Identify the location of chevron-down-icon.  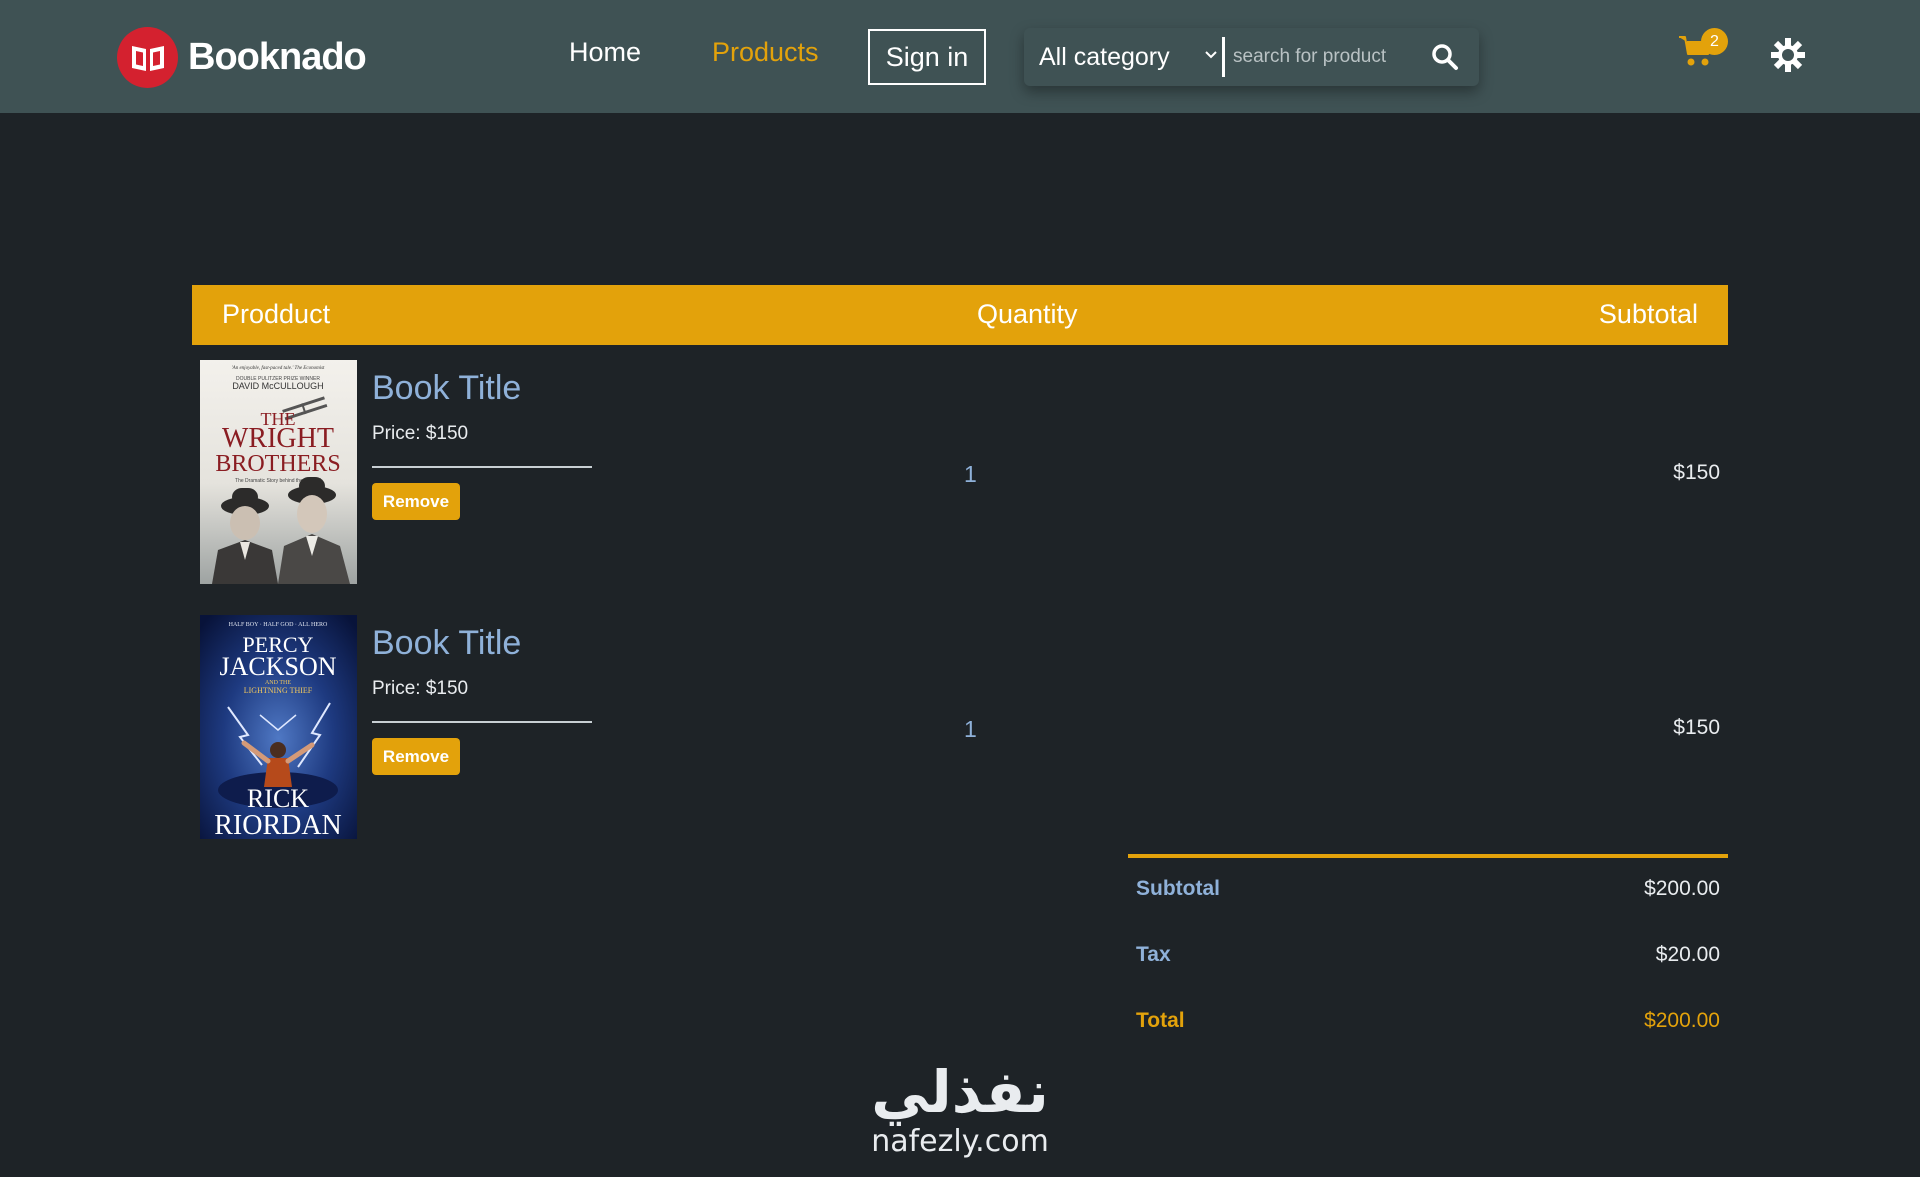
(1211, 55).